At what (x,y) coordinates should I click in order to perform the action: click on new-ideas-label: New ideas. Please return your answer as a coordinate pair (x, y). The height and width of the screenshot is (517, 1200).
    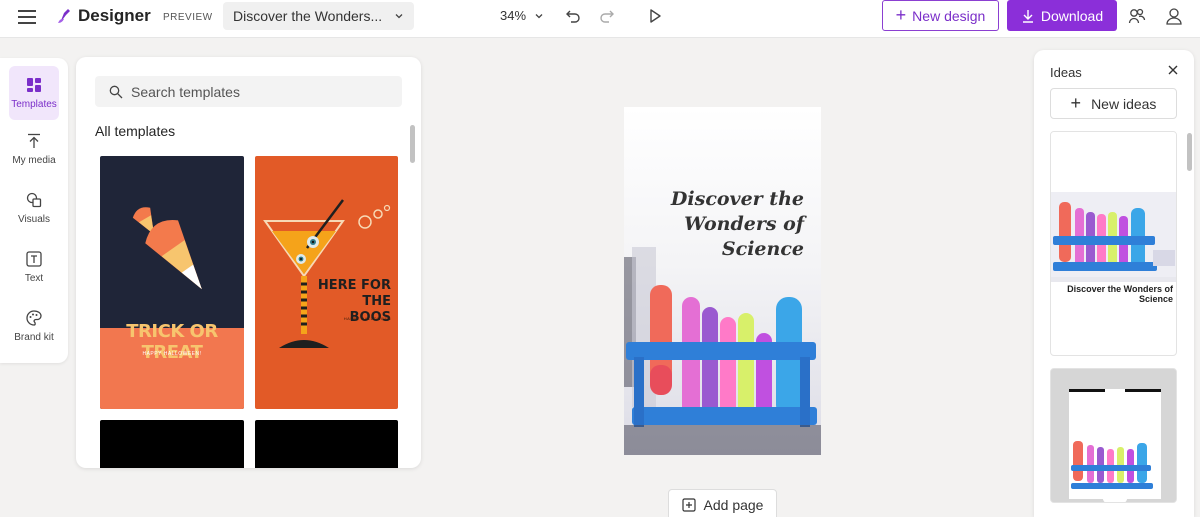
    Looking at the image, I should click on (1124, 103).